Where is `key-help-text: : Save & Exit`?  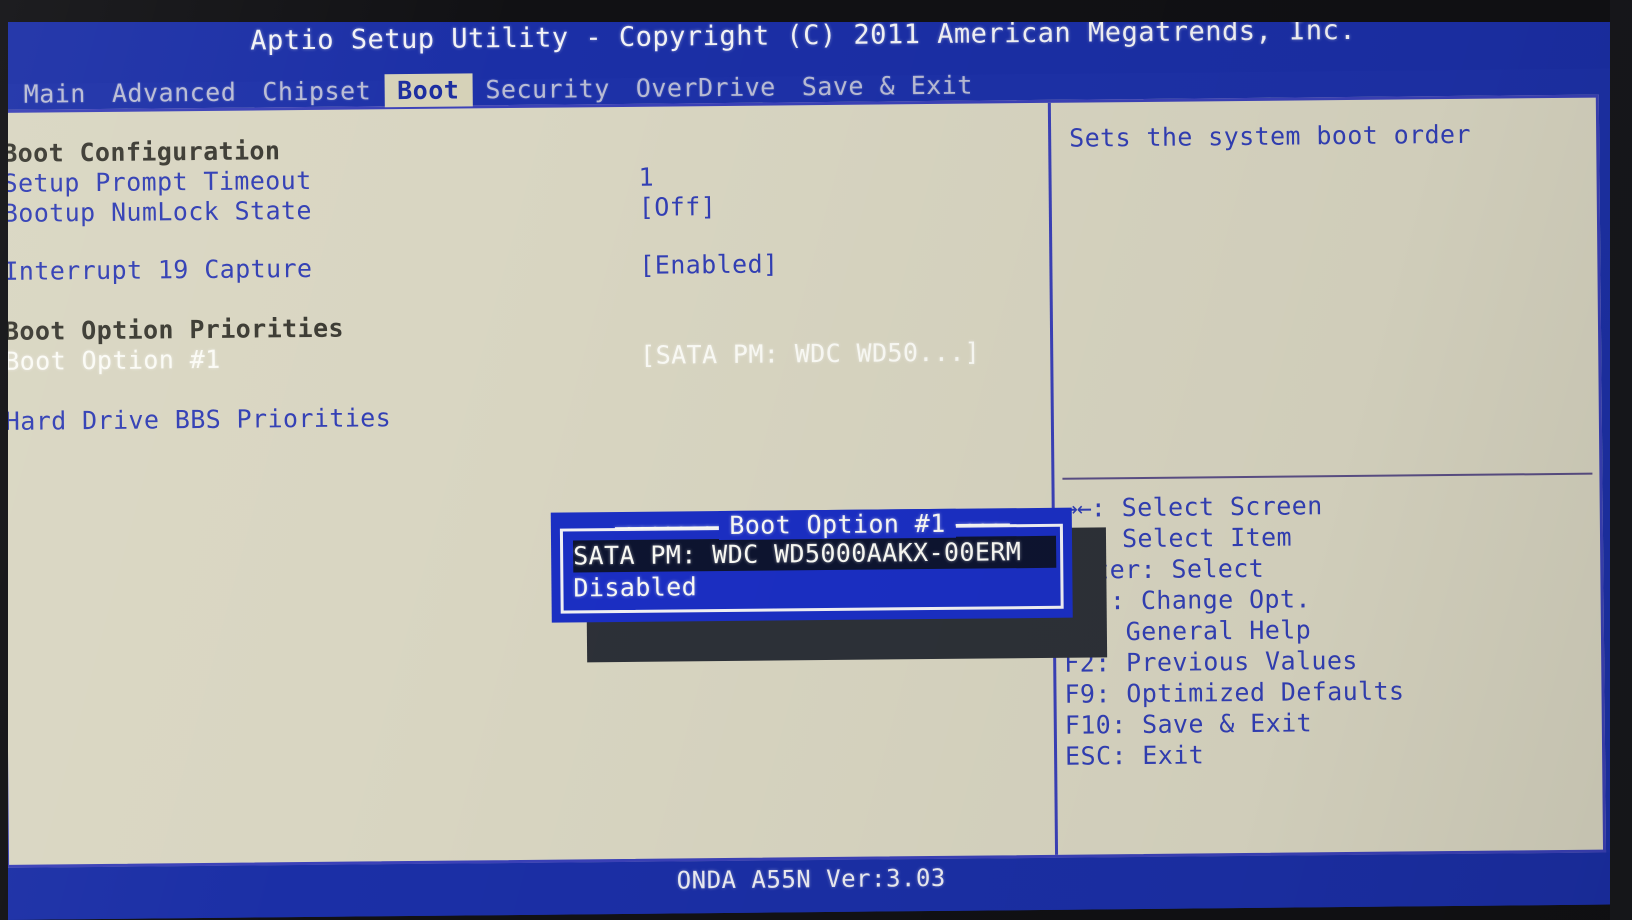
key-help-text: : Save & Exit is located at coordinates (1212, 724).